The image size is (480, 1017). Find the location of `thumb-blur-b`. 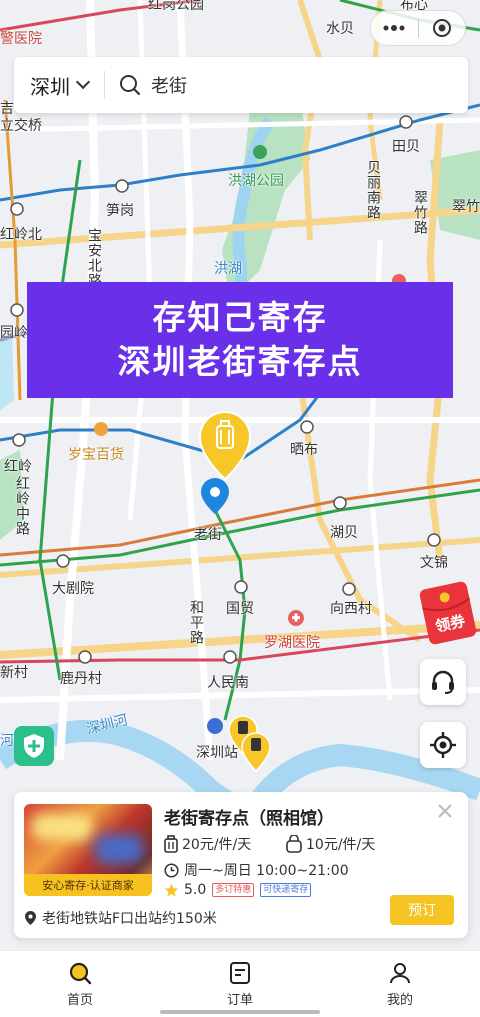

thumb-blur-b is located at coordinates (119, 849).